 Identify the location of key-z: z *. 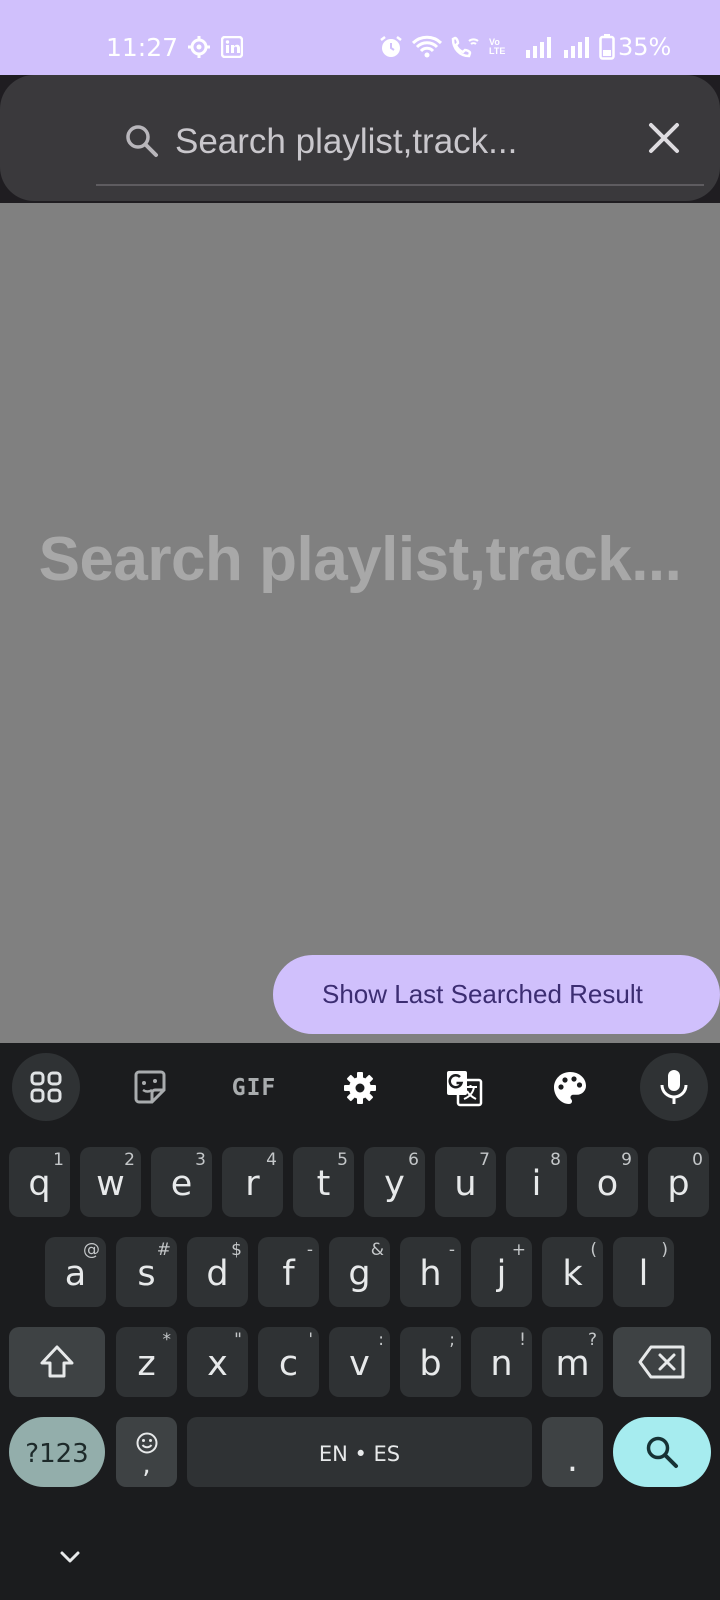
(146, 1362).